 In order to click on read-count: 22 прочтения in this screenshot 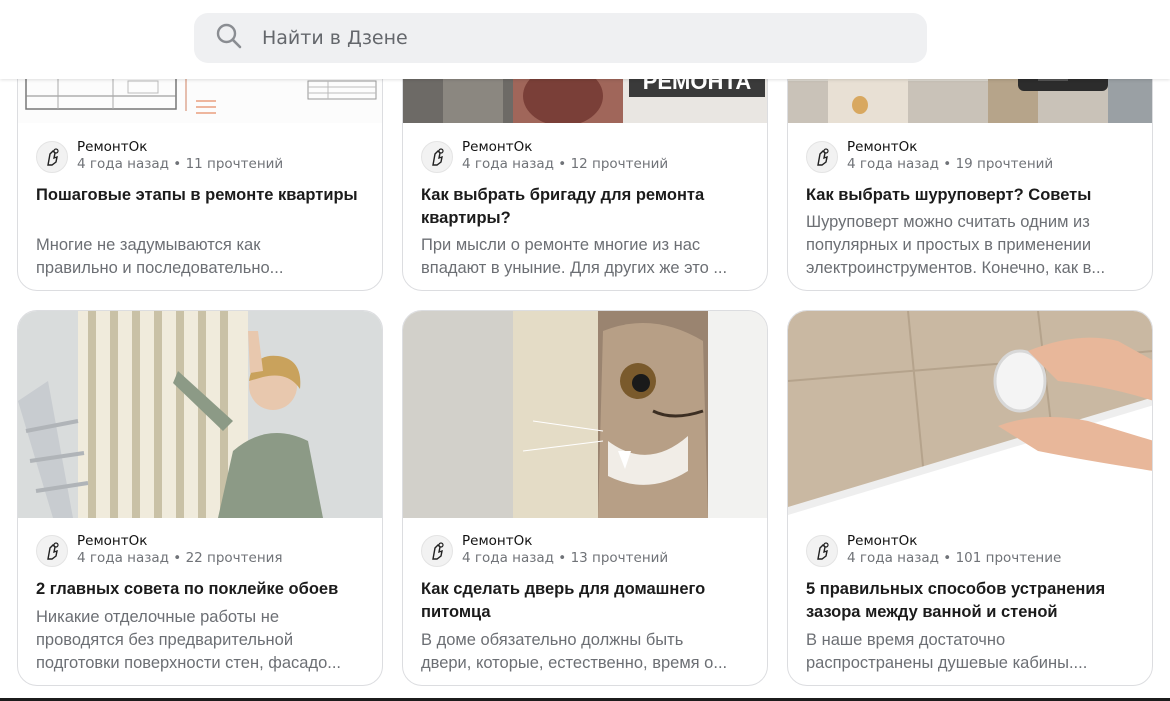, I will do `click(234, 558)`.